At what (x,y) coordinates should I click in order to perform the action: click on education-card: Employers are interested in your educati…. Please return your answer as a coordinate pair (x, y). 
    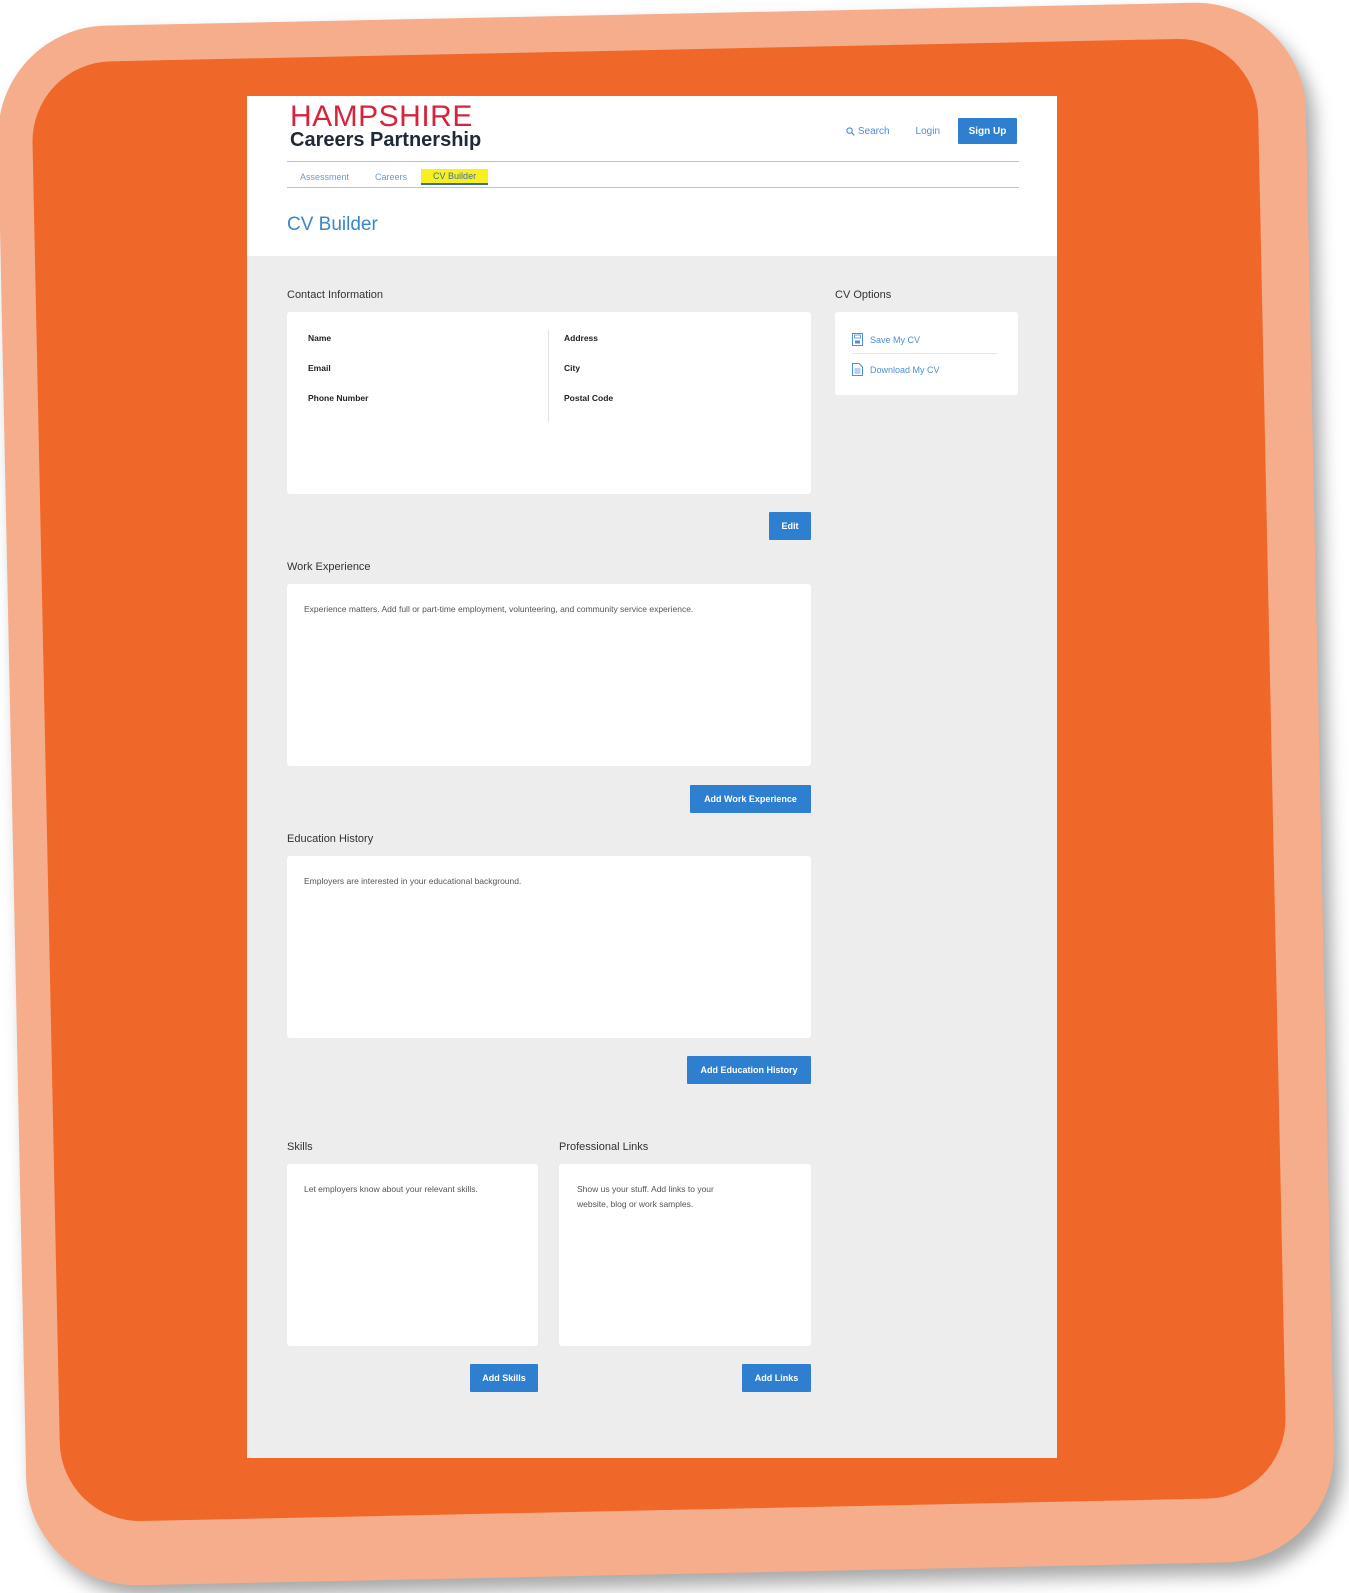
    Looking at the image, I should click on (549, 947).